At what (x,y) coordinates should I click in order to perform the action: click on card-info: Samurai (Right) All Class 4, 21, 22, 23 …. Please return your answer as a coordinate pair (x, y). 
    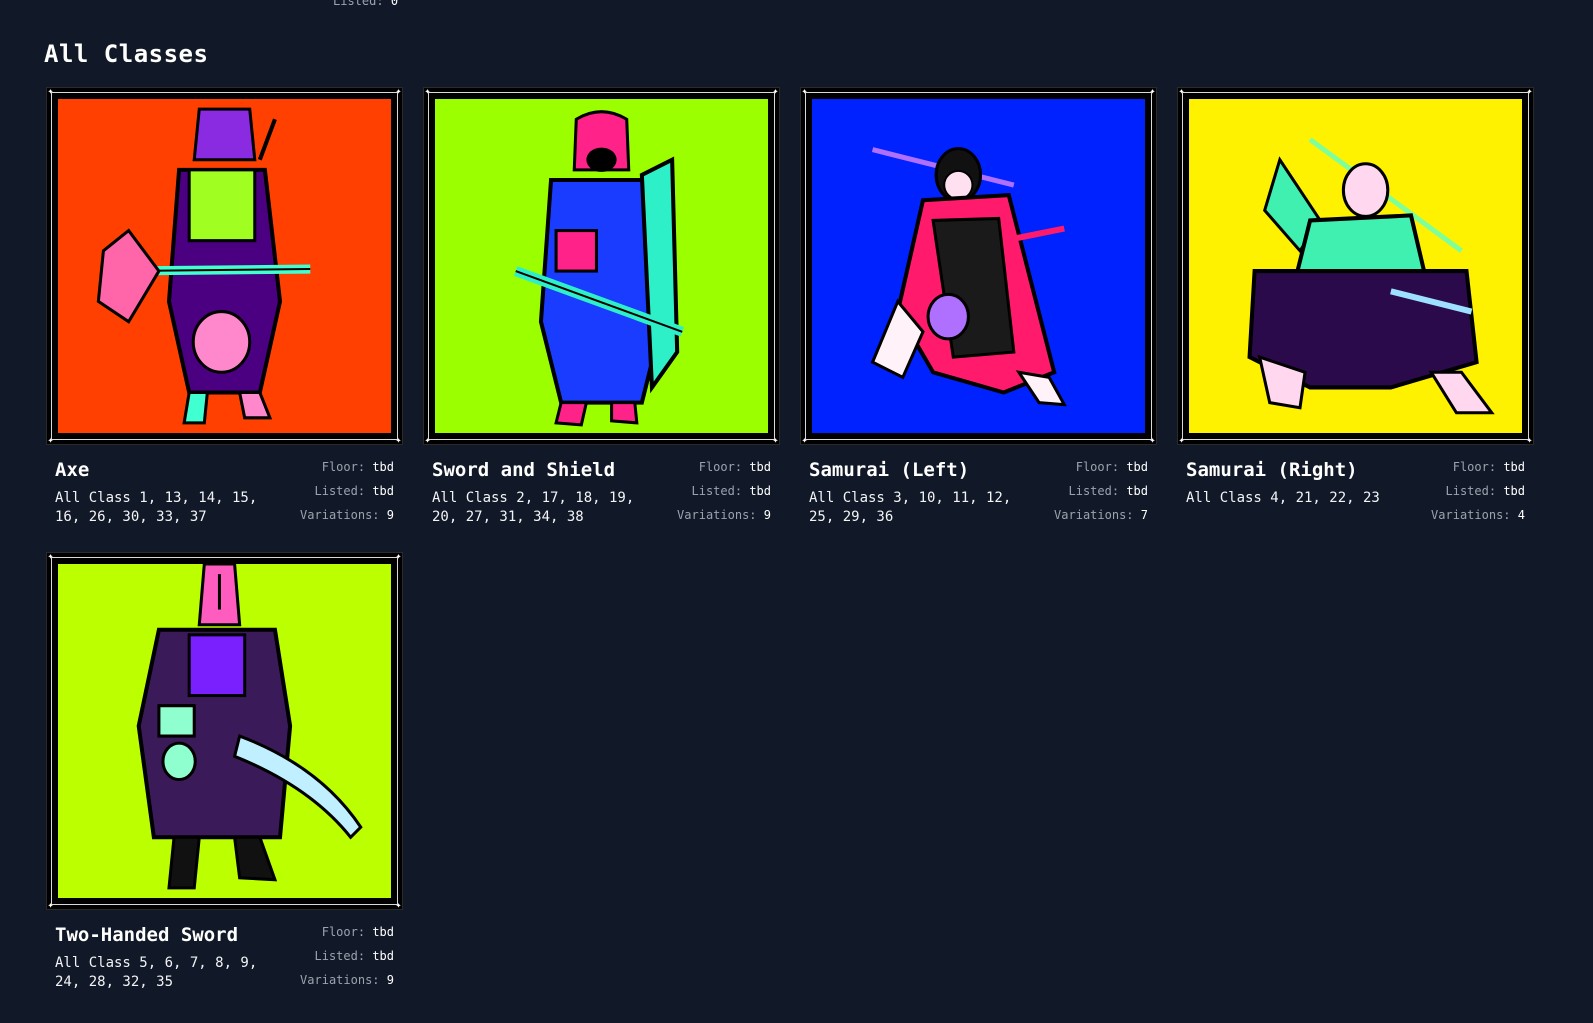
    Looking at the image, I should click on (1355, 495).